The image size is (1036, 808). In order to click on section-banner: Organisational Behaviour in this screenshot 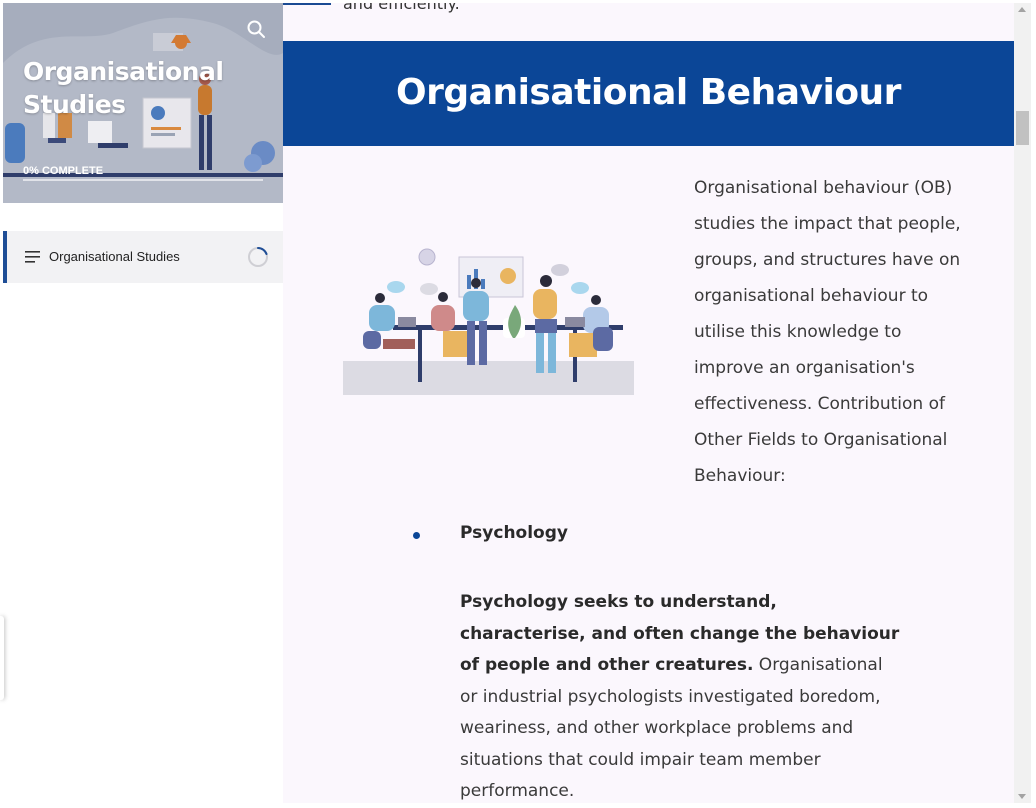, I will do `click(648, 93)`.